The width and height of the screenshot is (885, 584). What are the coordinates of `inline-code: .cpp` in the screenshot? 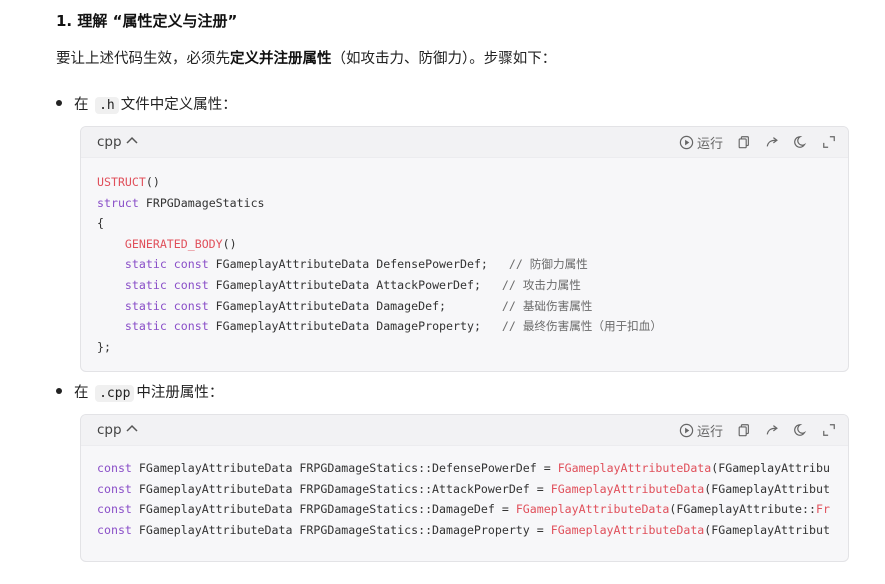 It's located at (115, 393).